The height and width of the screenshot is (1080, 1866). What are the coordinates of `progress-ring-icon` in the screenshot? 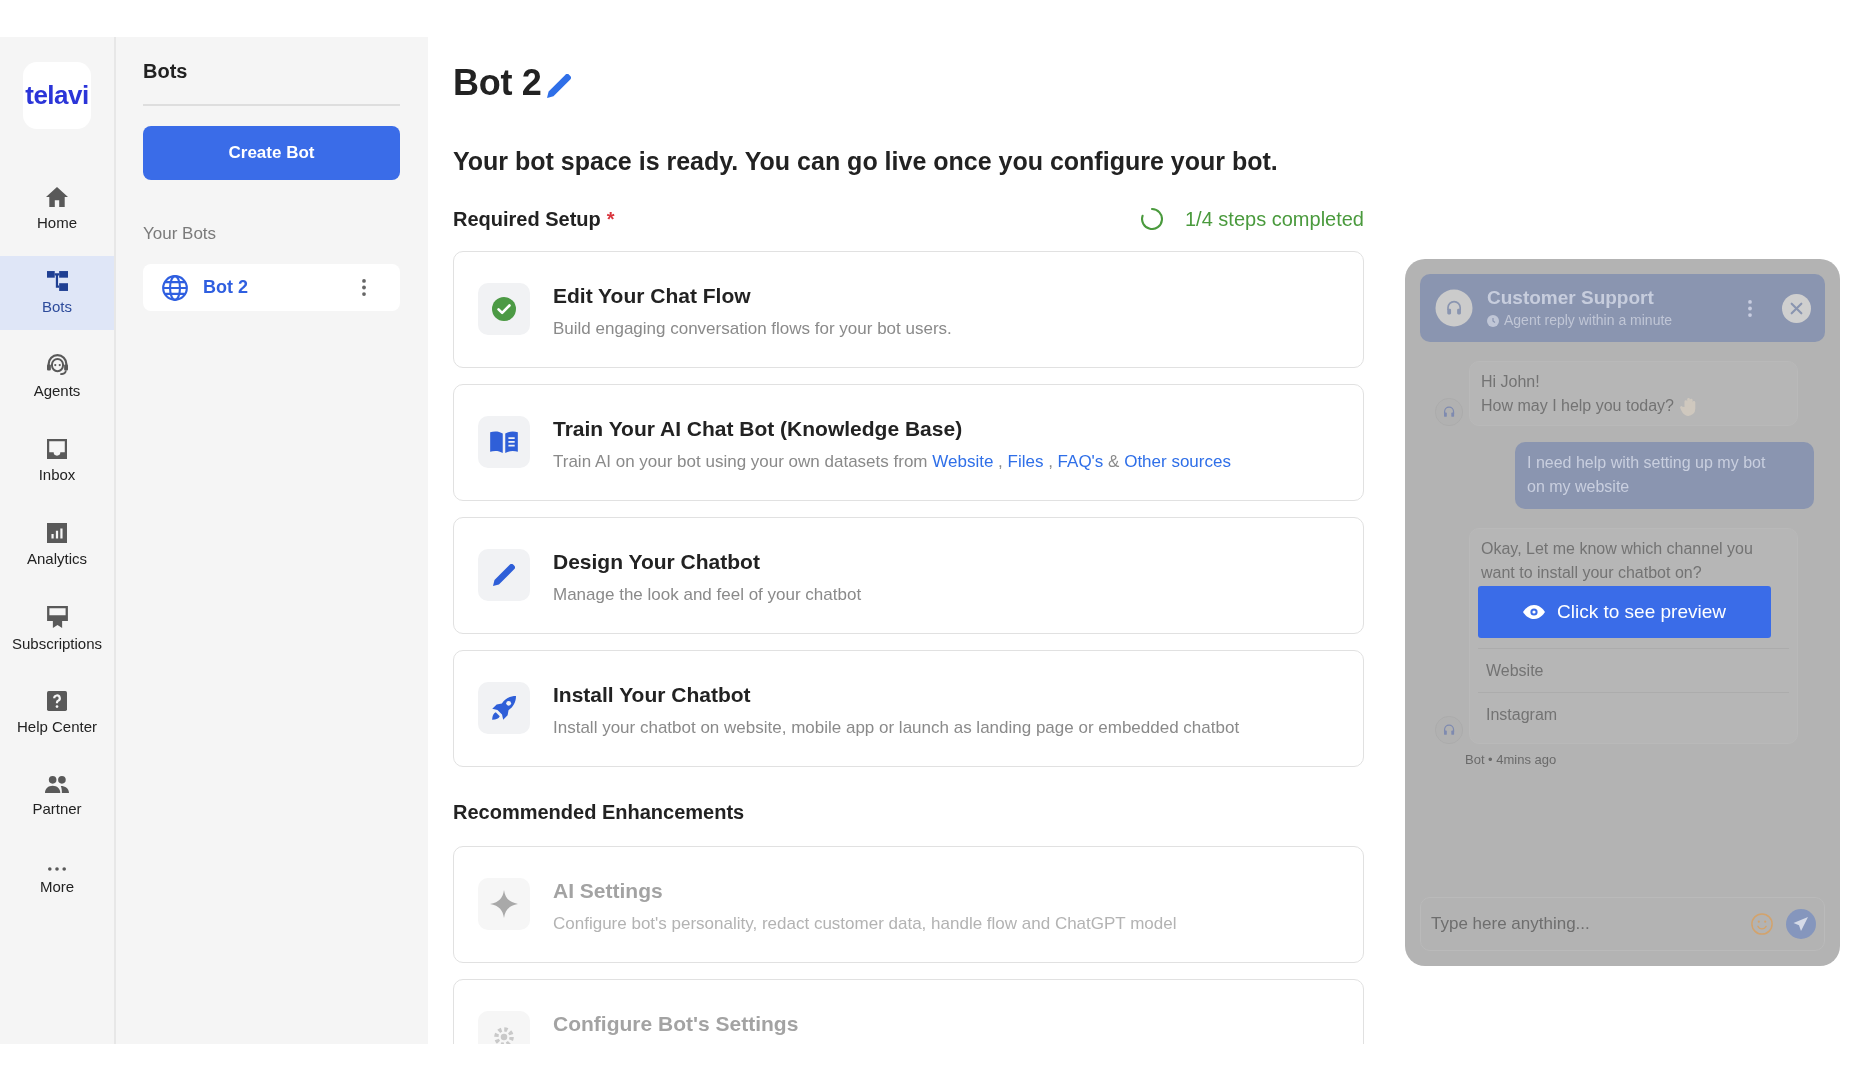 It's located at (1152, 219).